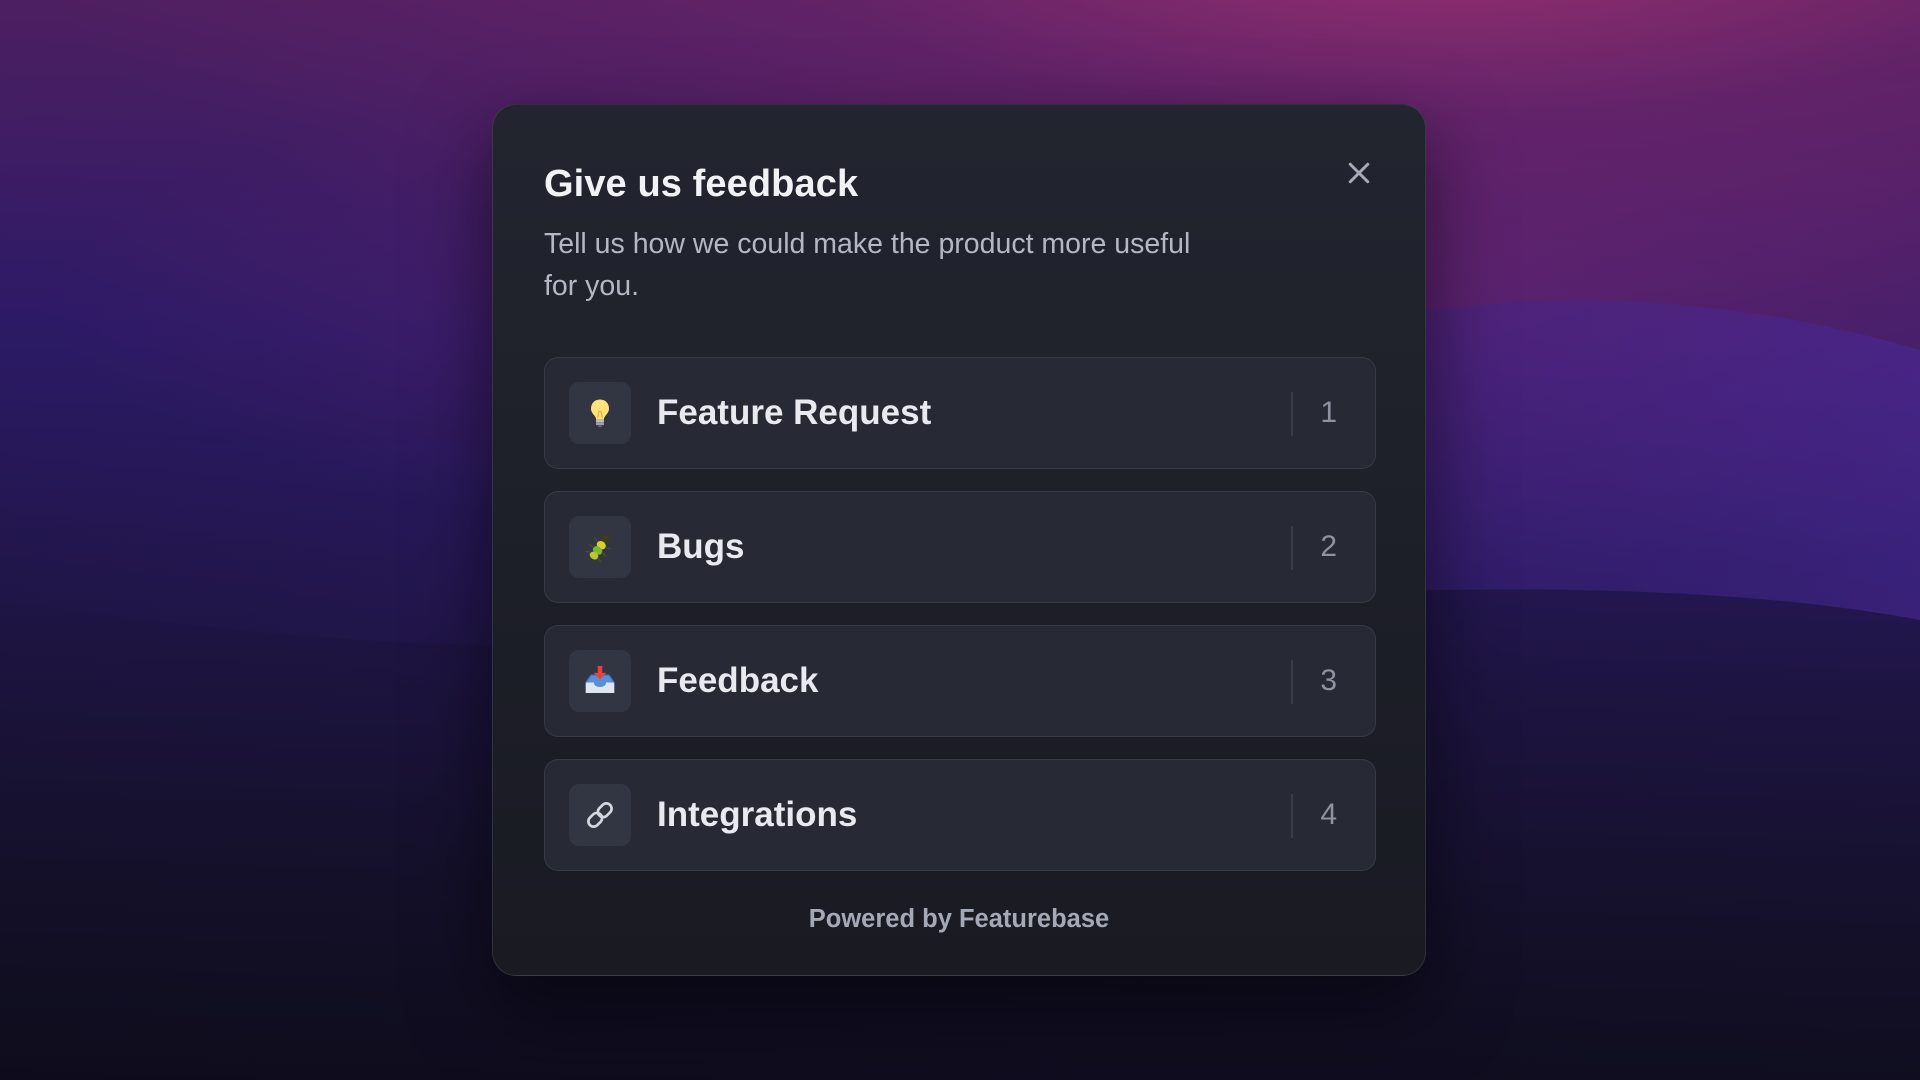  I want to click on lightbulb-icon, so click(600, 413).